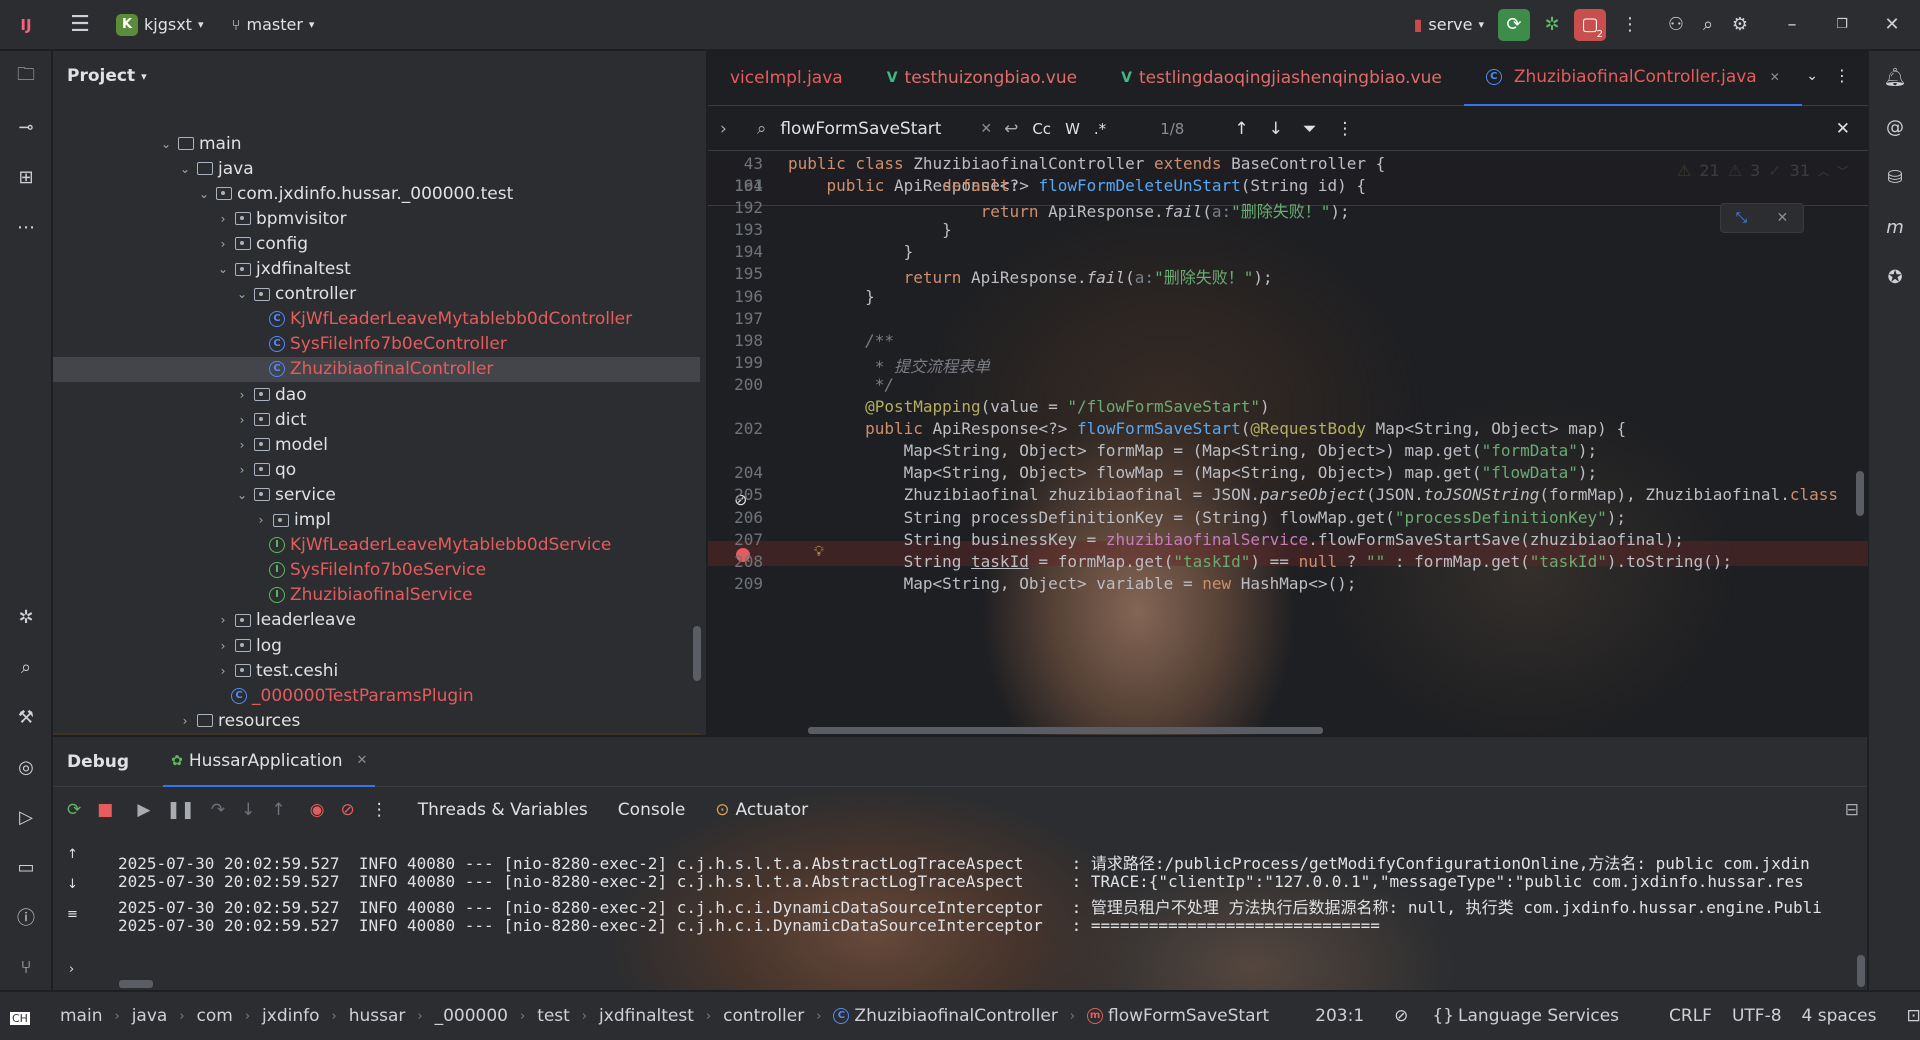  I want to click on clear-query-icon: ✕, so click(986, 129).